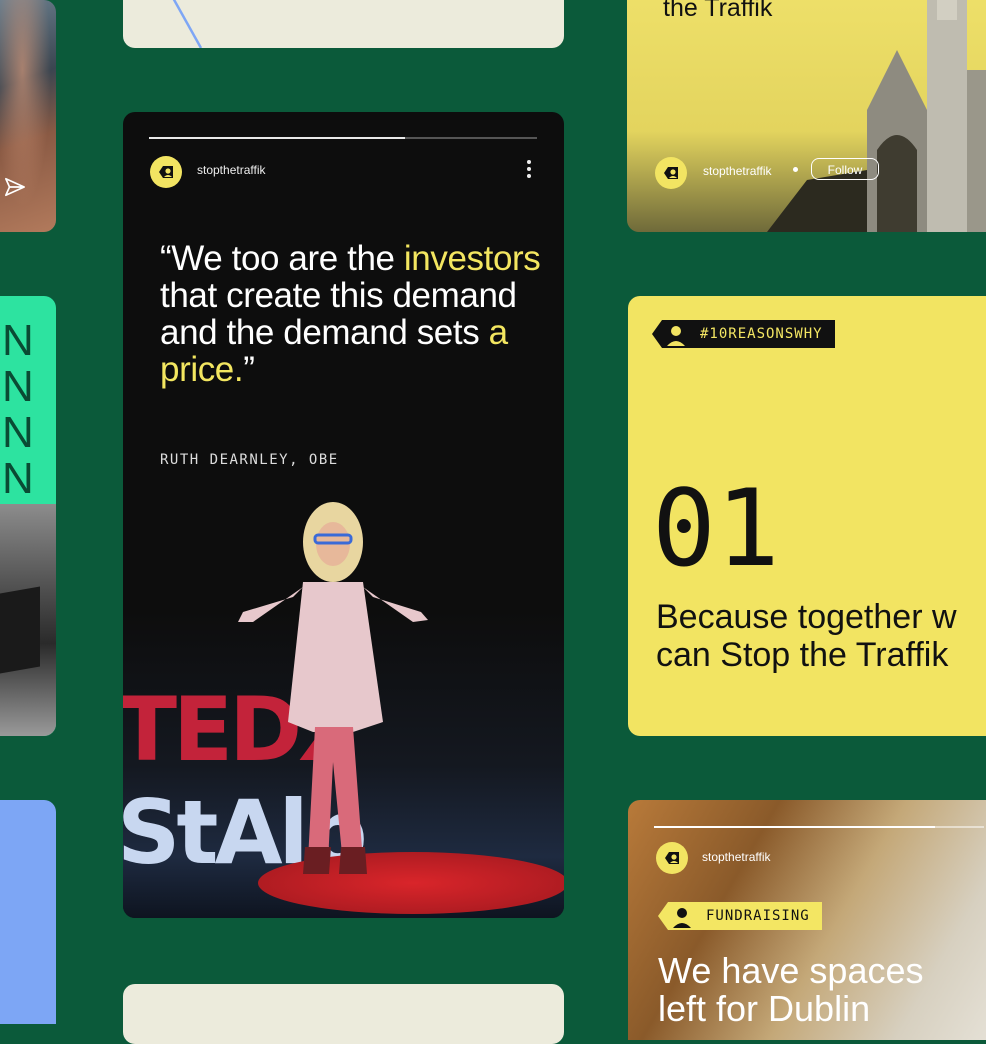 The width and height of the screenshot is (986, 1044). What do you see at coordinates (343, 24) in the screenshot?
I see `top-map-card` at bounding box center [343, 24].